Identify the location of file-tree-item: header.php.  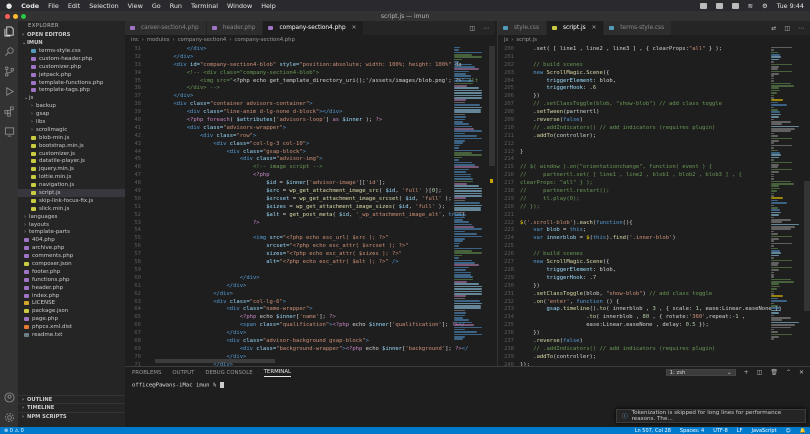
(71, 288).